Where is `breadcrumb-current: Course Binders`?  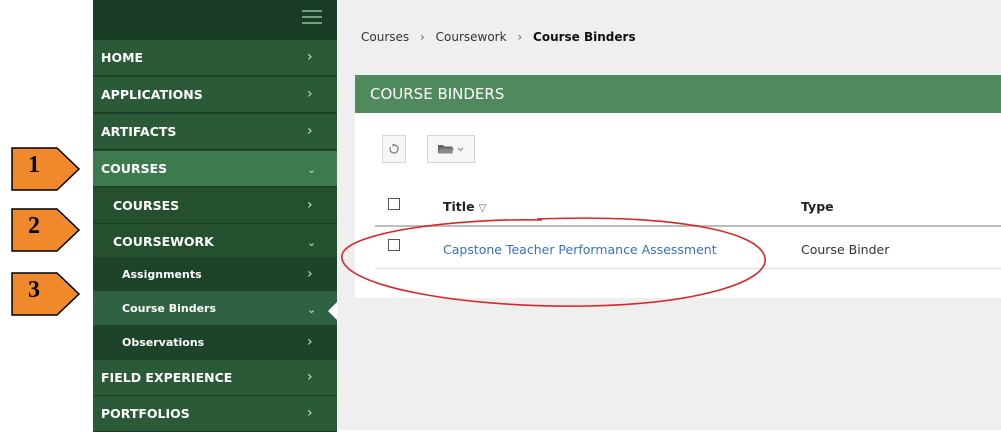
breadcrumb-current: Course Binders is located at coordinates (584, 37).